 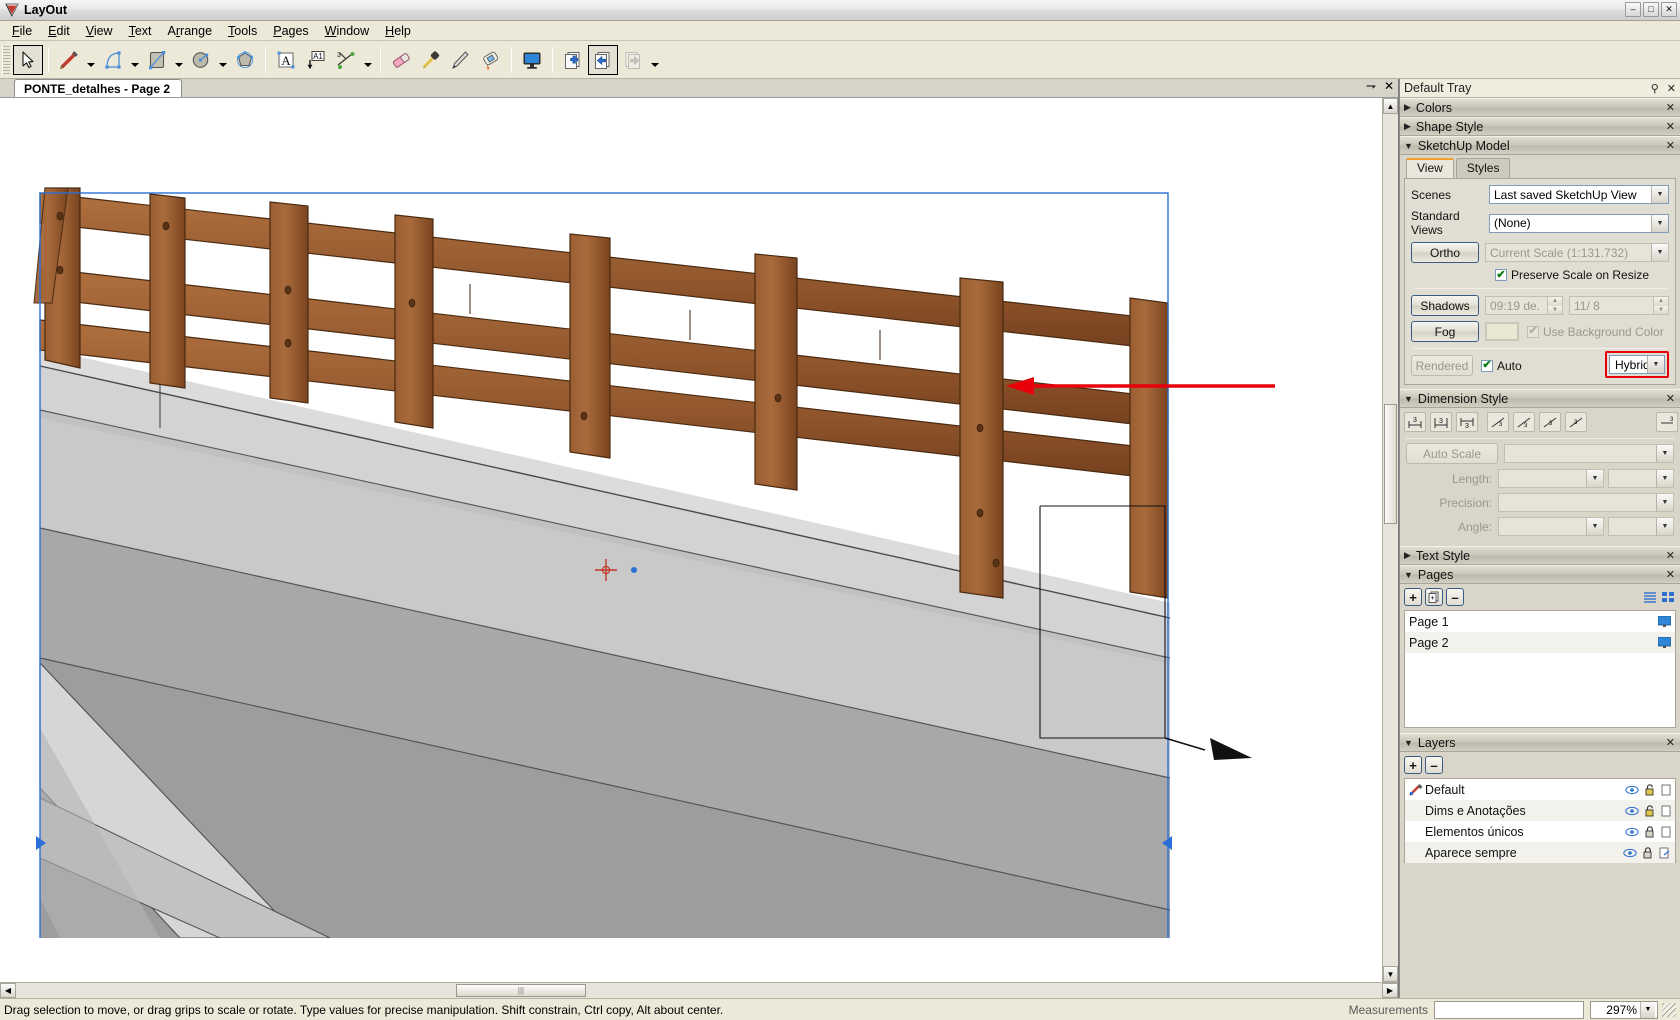 What do you see at coordinates (8, 990) in the screenshot?
I see `scroll-left-button: ◀` at bounding box center [8, 990].